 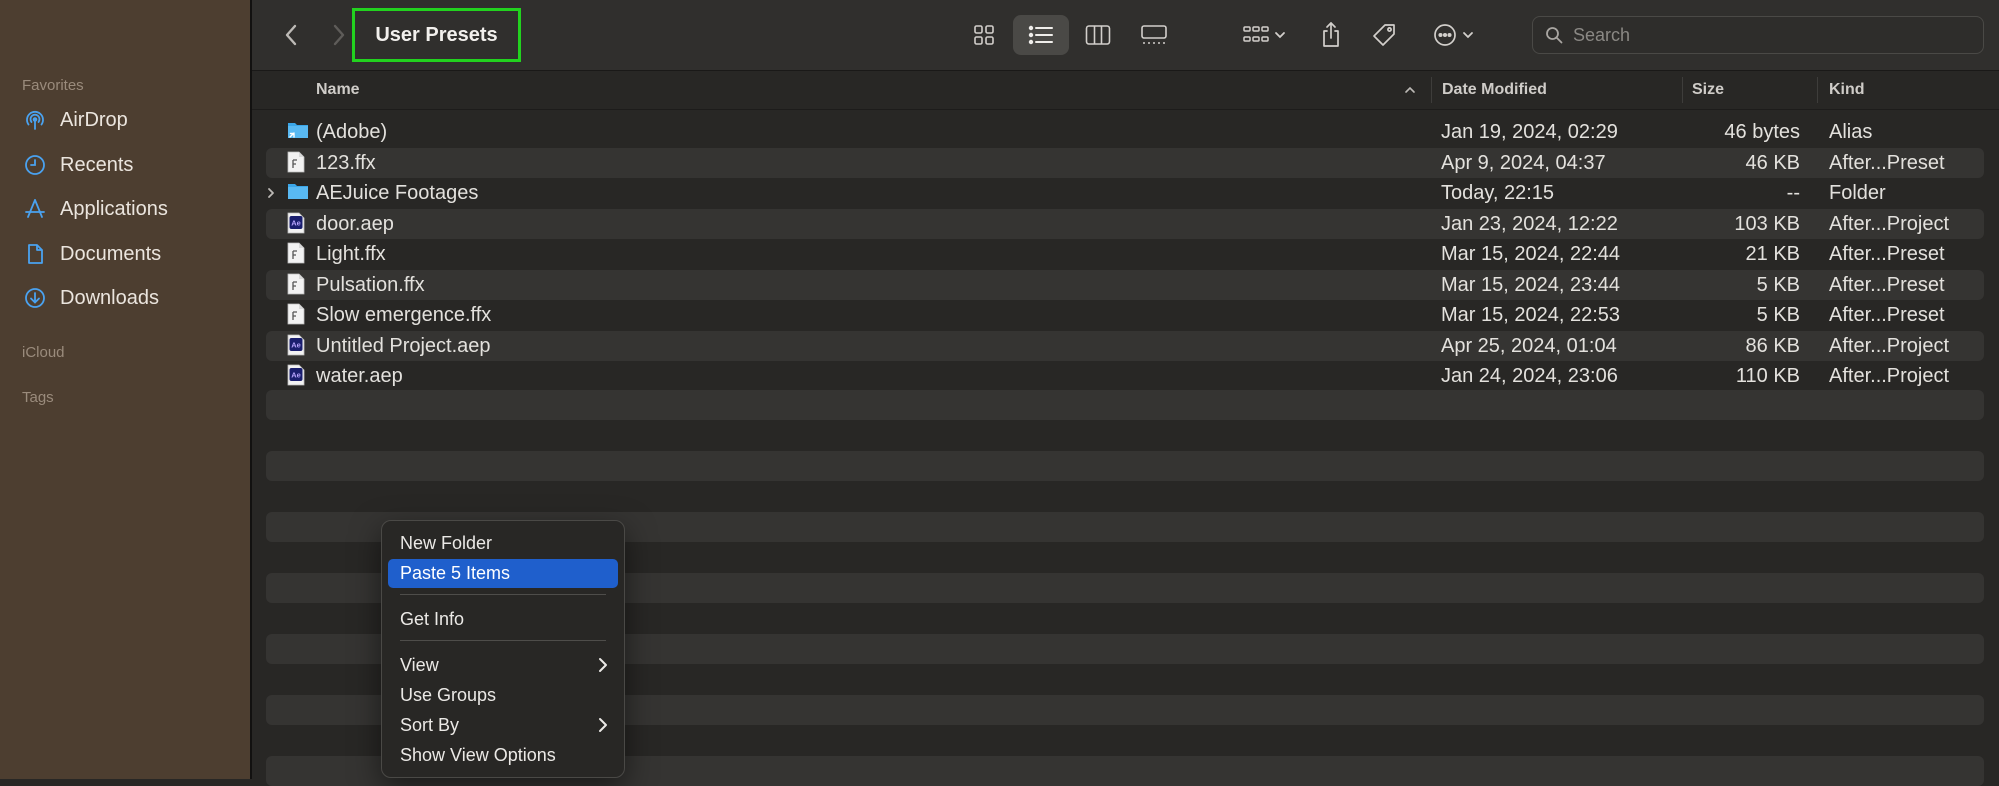 I want to click on gallery-icon, so click(x=1154, y=34).